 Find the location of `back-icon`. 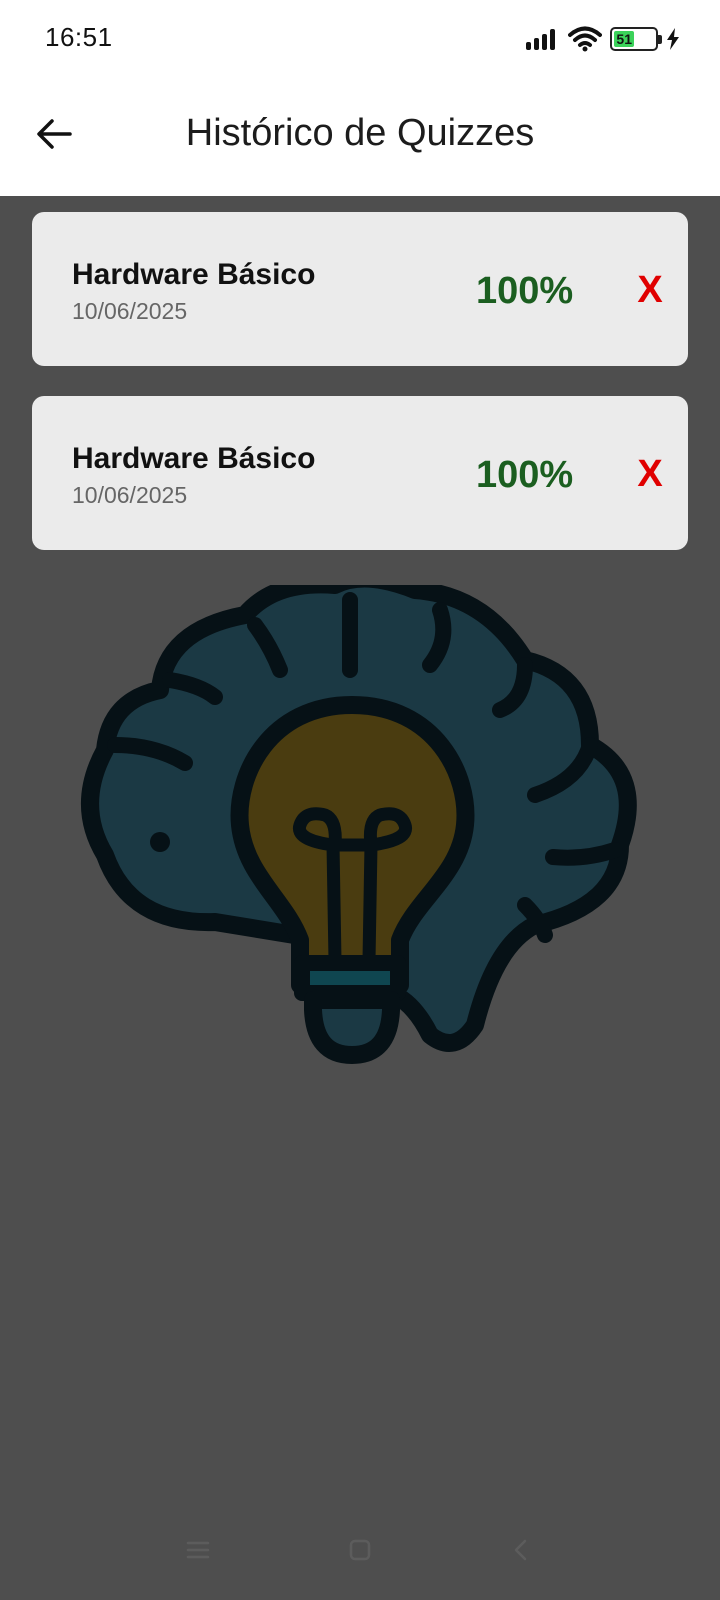

back-icon is located at coordinates (520, 1550).